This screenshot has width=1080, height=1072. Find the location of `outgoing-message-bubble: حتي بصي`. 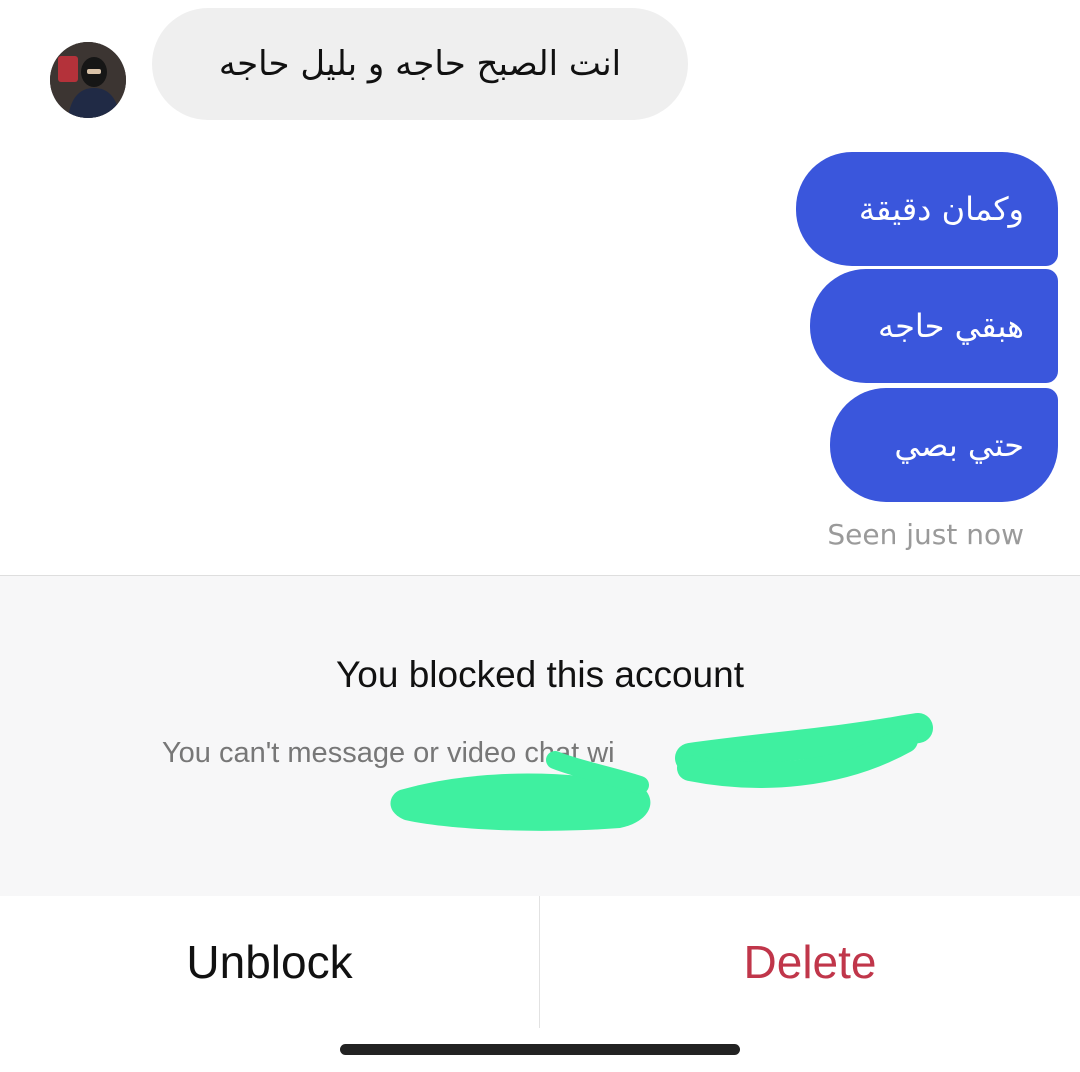

outgoing-message-bubble: حتي بصي is located at coordinates (944, 445).